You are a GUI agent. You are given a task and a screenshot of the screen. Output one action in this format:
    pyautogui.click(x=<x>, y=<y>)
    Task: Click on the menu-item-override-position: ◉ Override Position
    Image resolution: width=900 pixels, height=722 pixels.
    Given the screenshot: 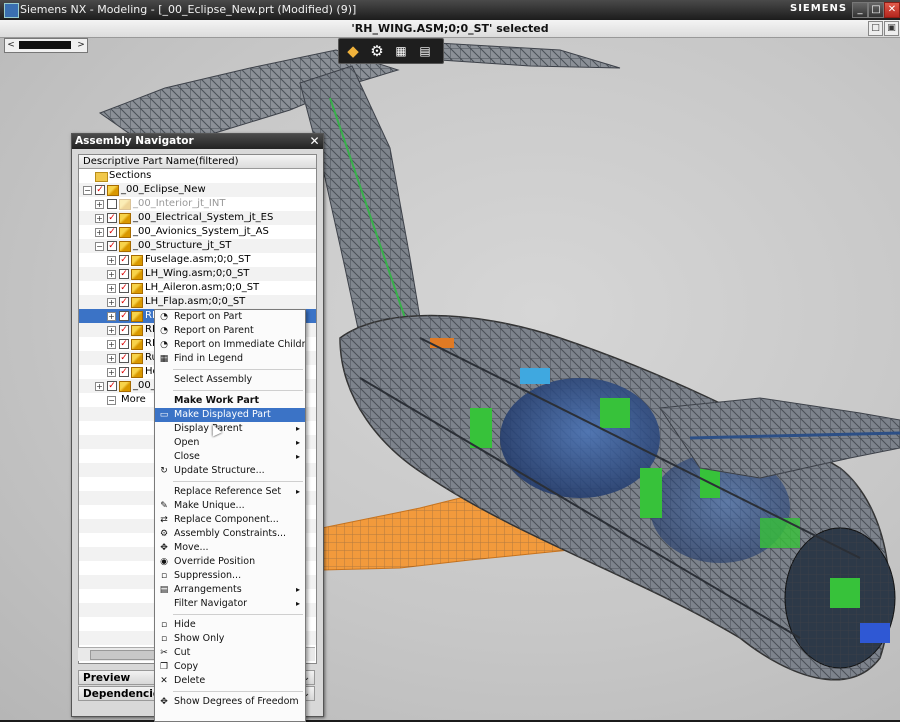 What is the action you would take?
    pyautogui.click(x=230, y=562)
    